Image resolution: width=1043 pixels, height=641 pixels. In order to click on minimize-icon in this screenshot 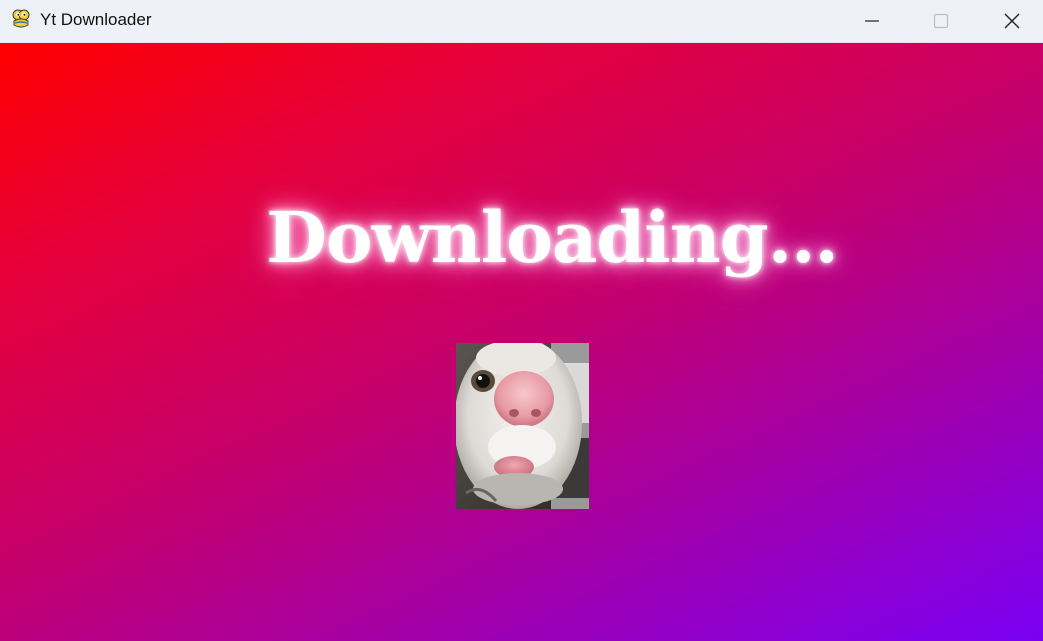, I will do `click(872, 21)`.